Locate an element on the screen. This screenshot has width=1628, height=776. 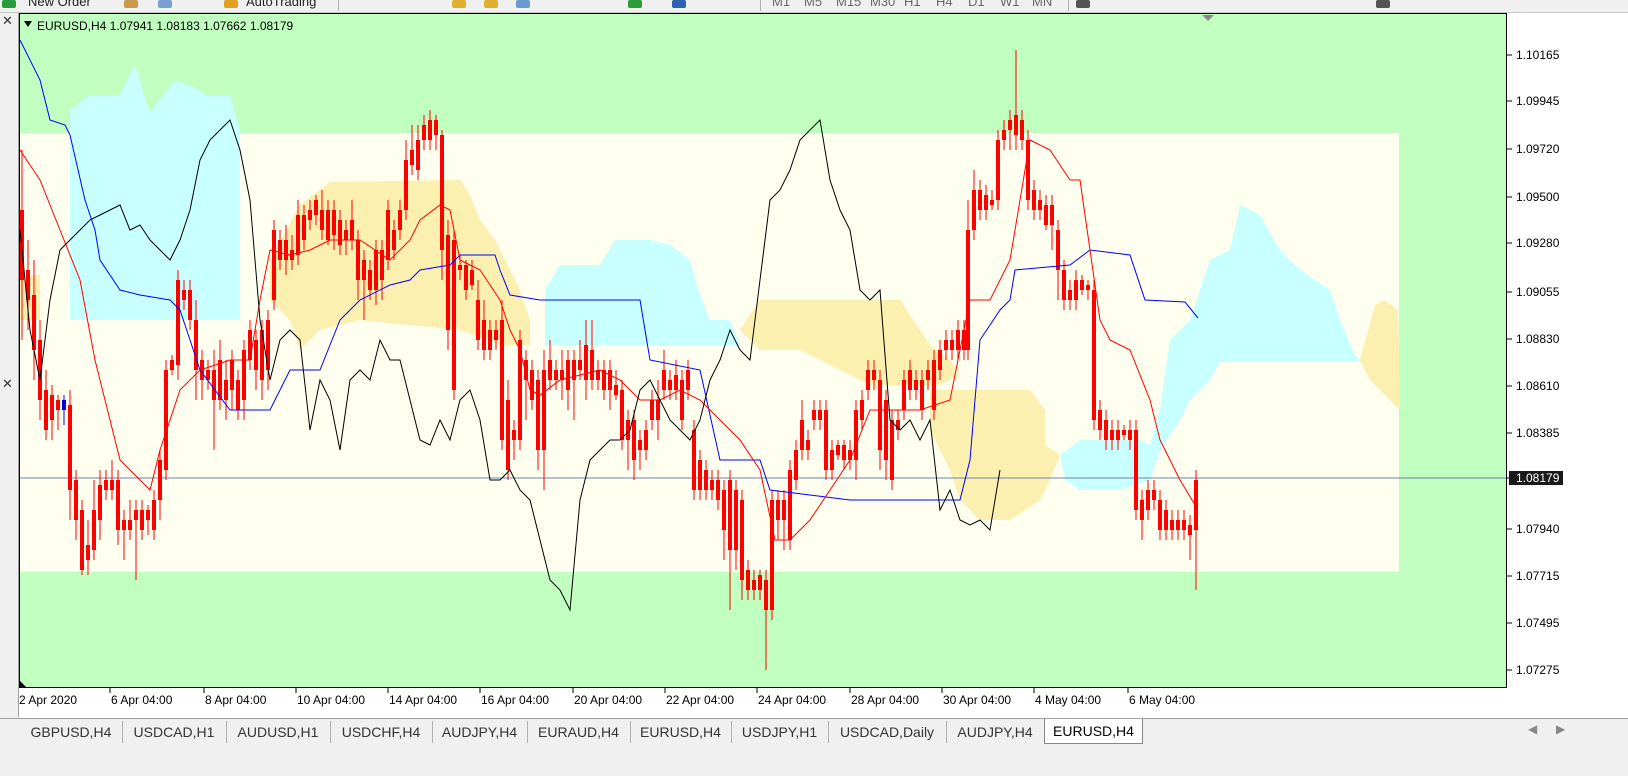
zoom-in-icon is located at coordinates (459, 4).